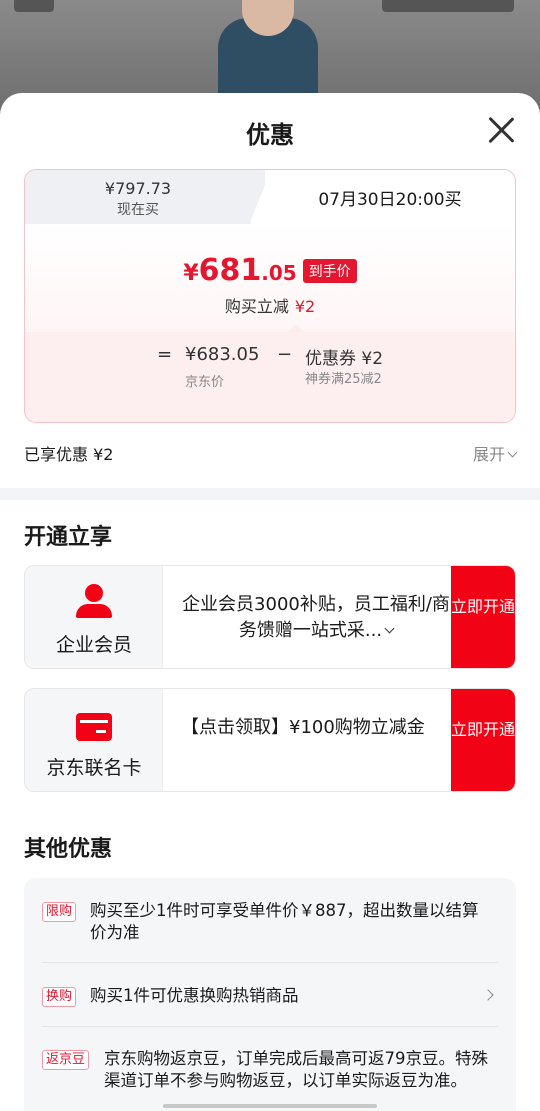  What do you see at coordinates (495, 453) in the screenshot?
I see `expand-button: 展开` at bounding box center [495, 453].